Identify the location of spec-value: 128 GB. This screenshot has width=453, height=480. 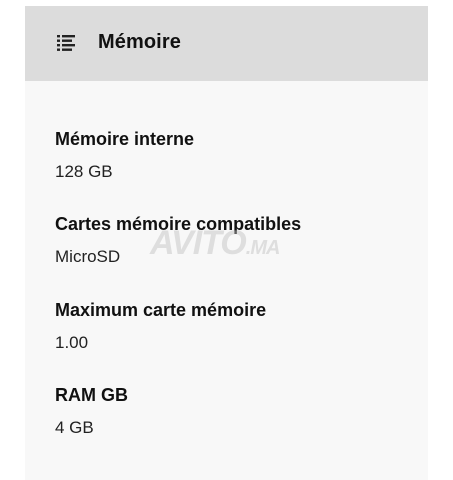
(84, 171).